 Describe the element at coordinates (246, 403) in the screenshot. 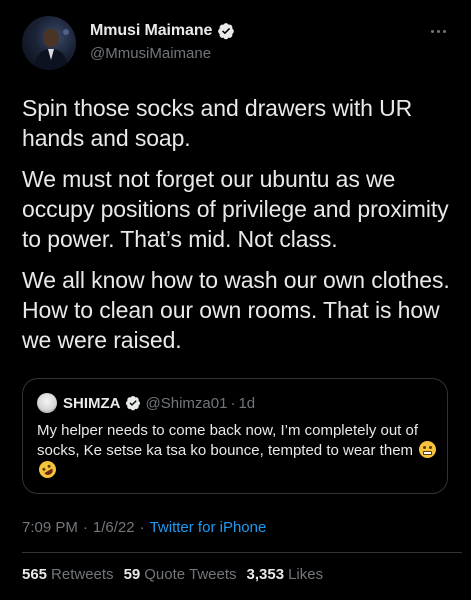

I see `quoted-timestamp: 1d` at that location.